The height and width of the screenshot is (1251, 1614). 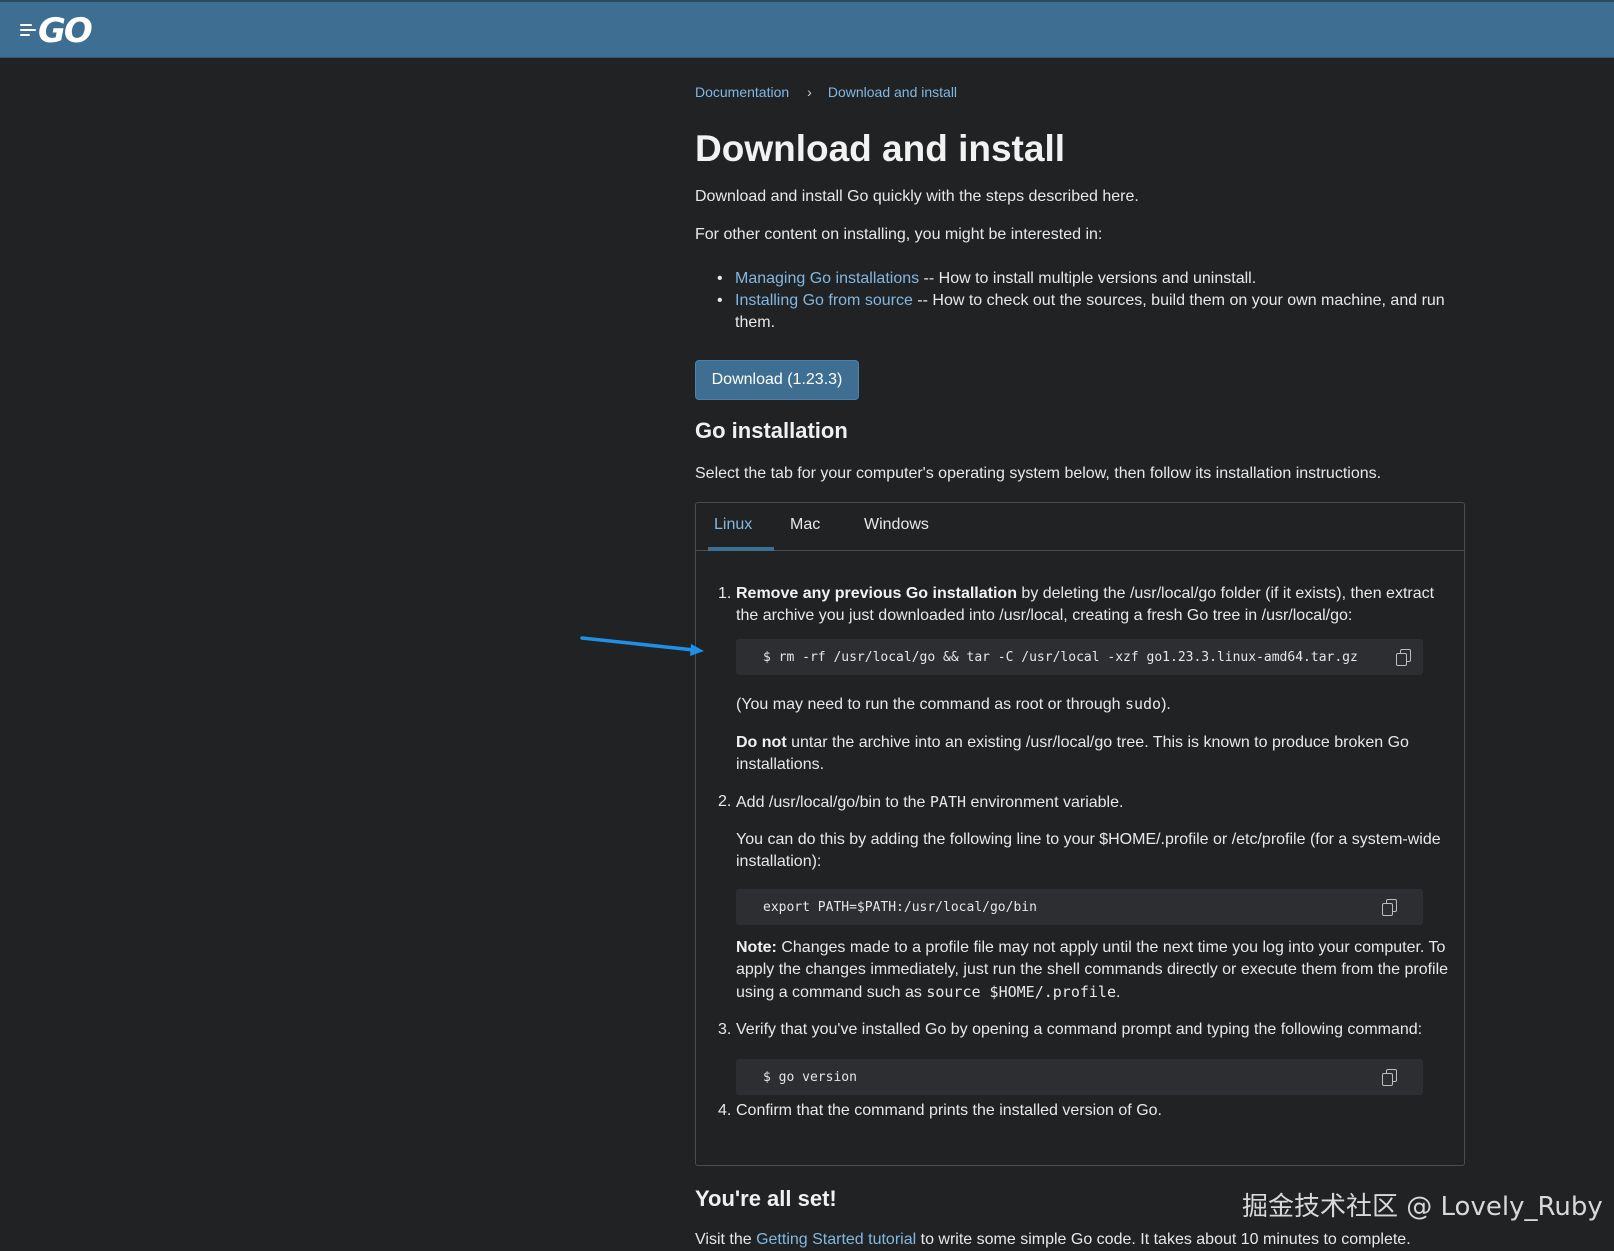 I want to click on step-number: 1., so click(x=725, y=593).